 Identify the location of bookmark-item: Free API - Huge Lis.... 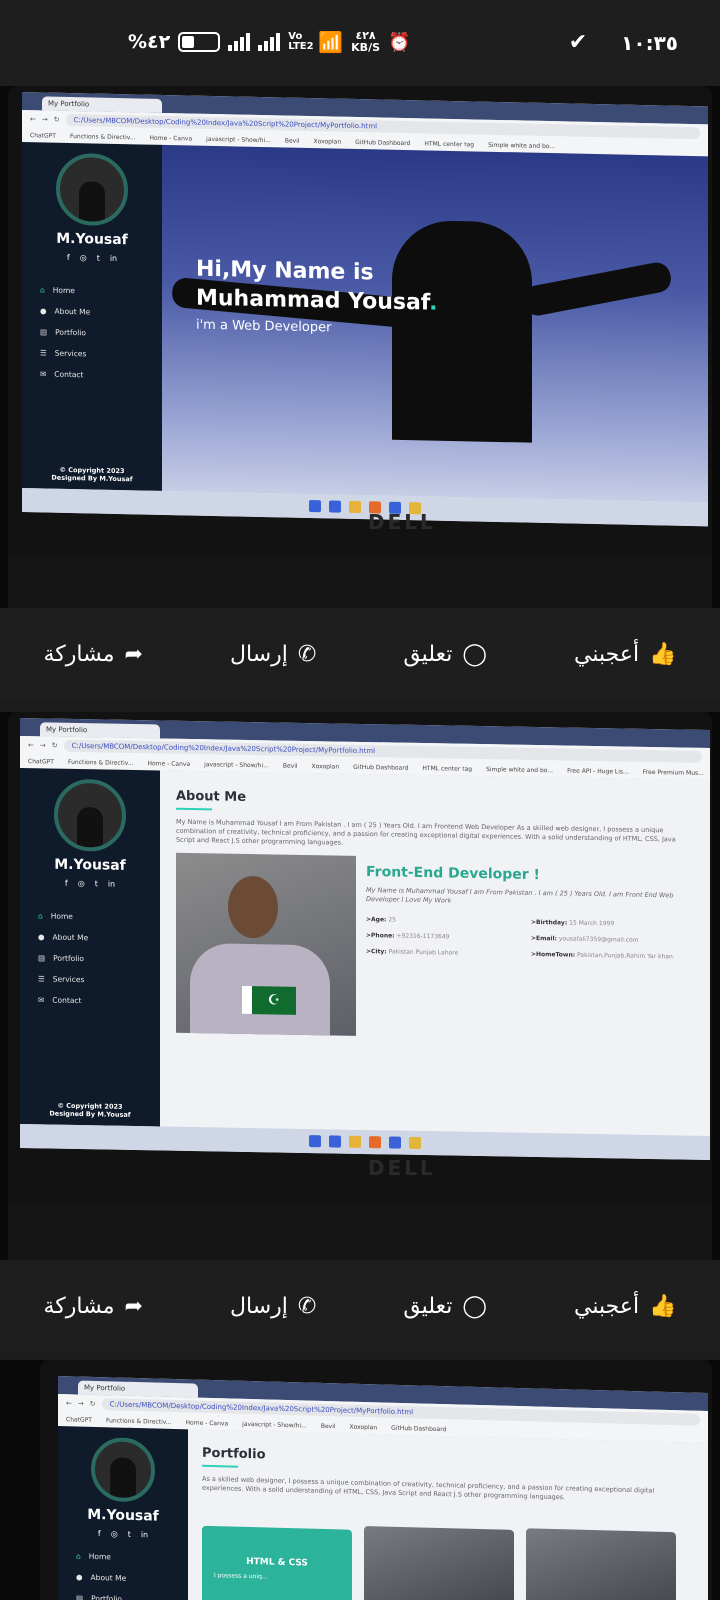
(598, 771).